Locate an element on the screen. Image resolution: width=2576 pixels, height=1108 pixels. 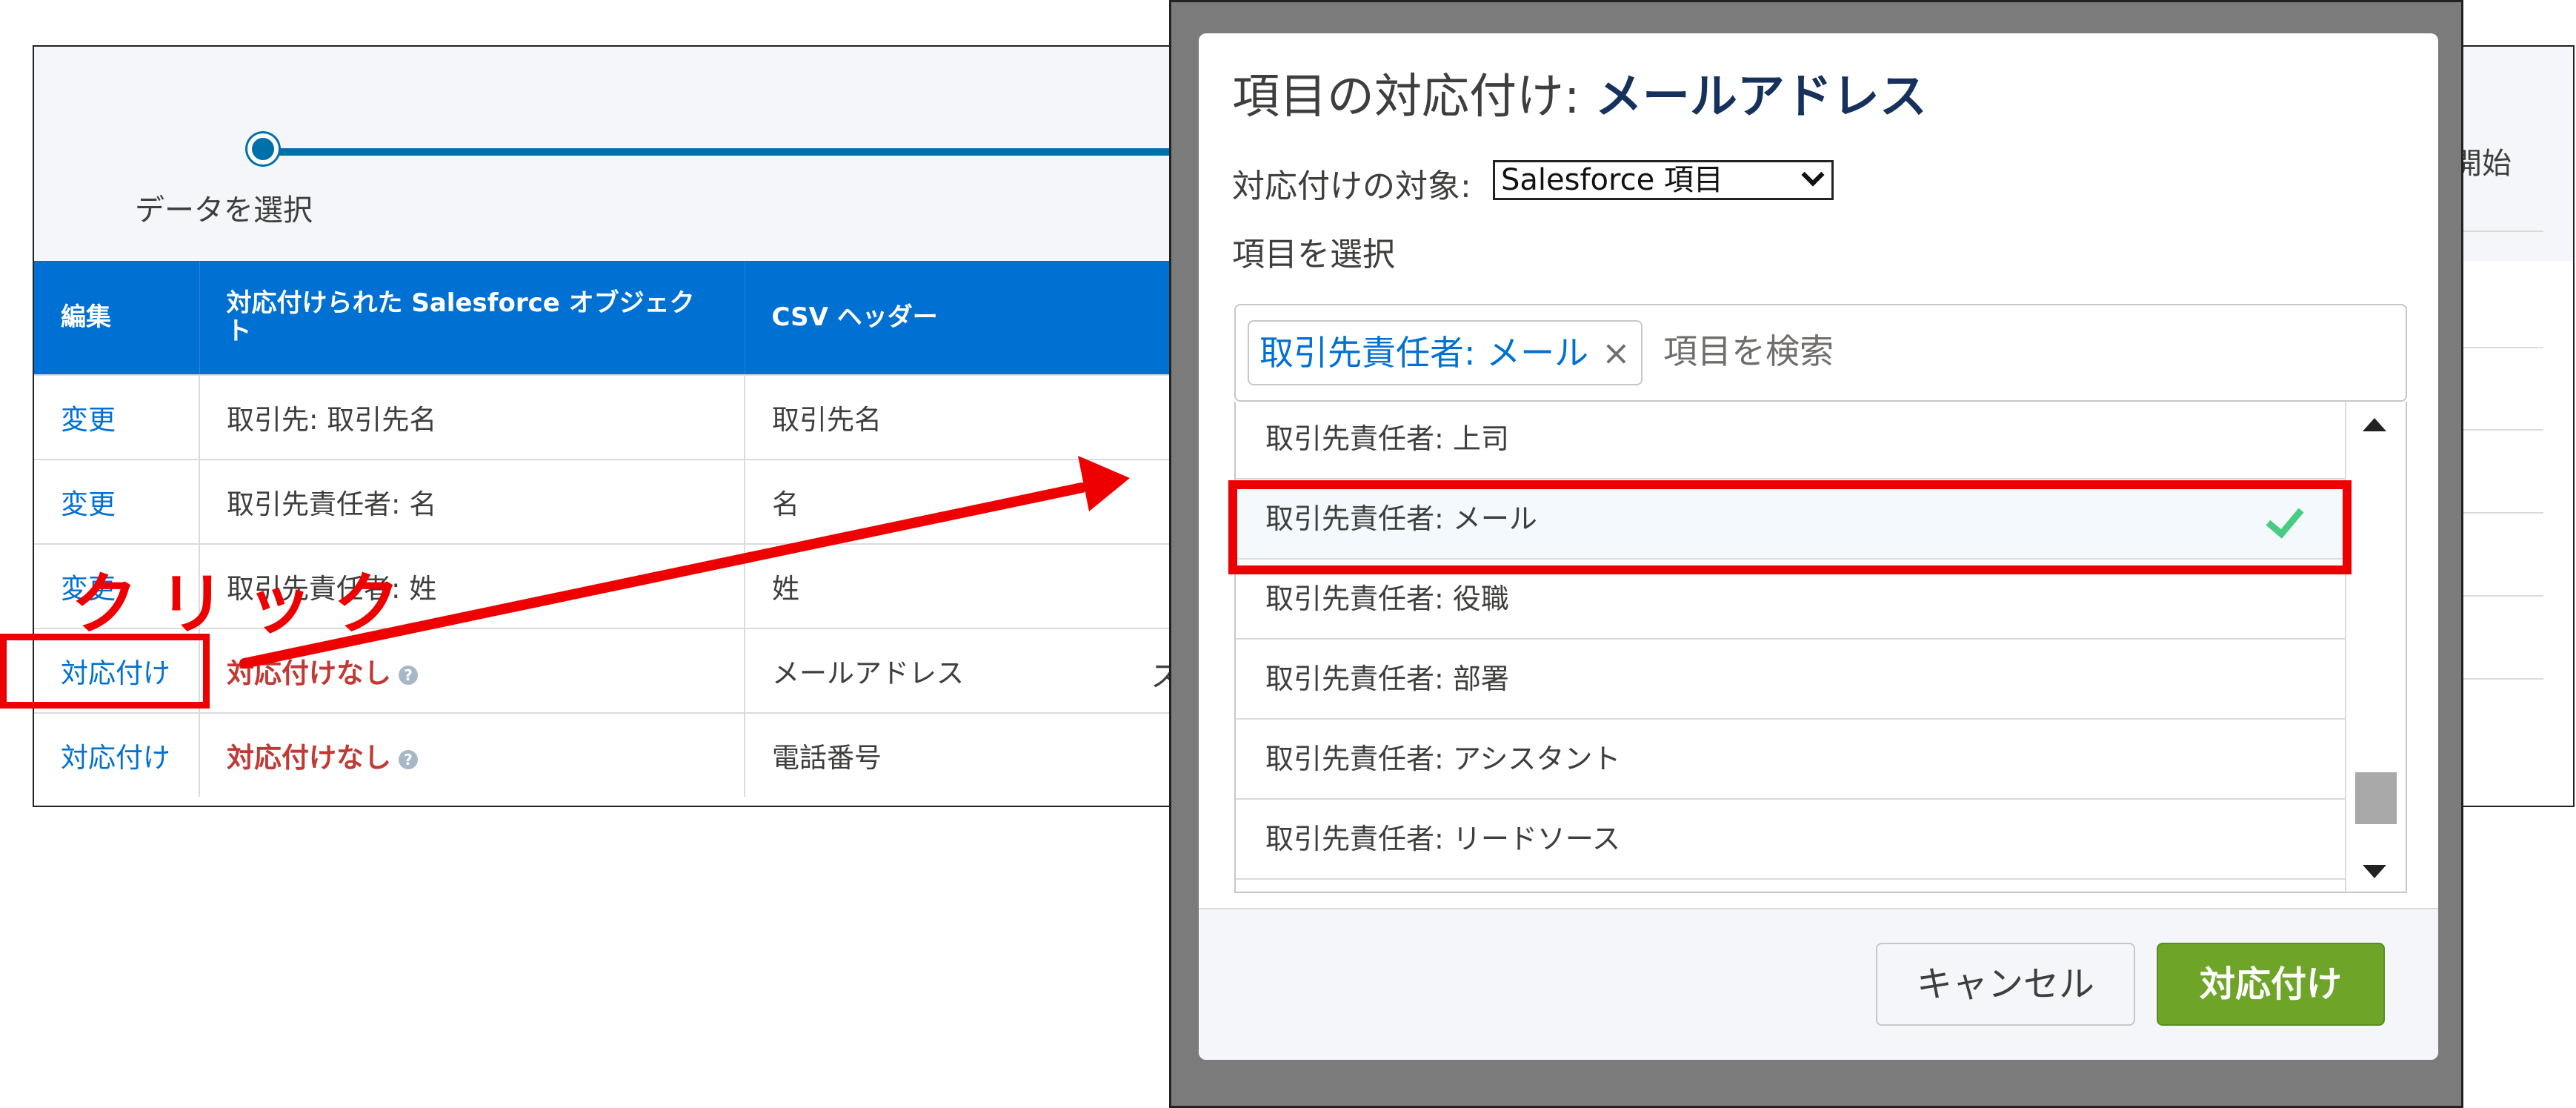
arrow-head is located at coordinates (1104, 483).